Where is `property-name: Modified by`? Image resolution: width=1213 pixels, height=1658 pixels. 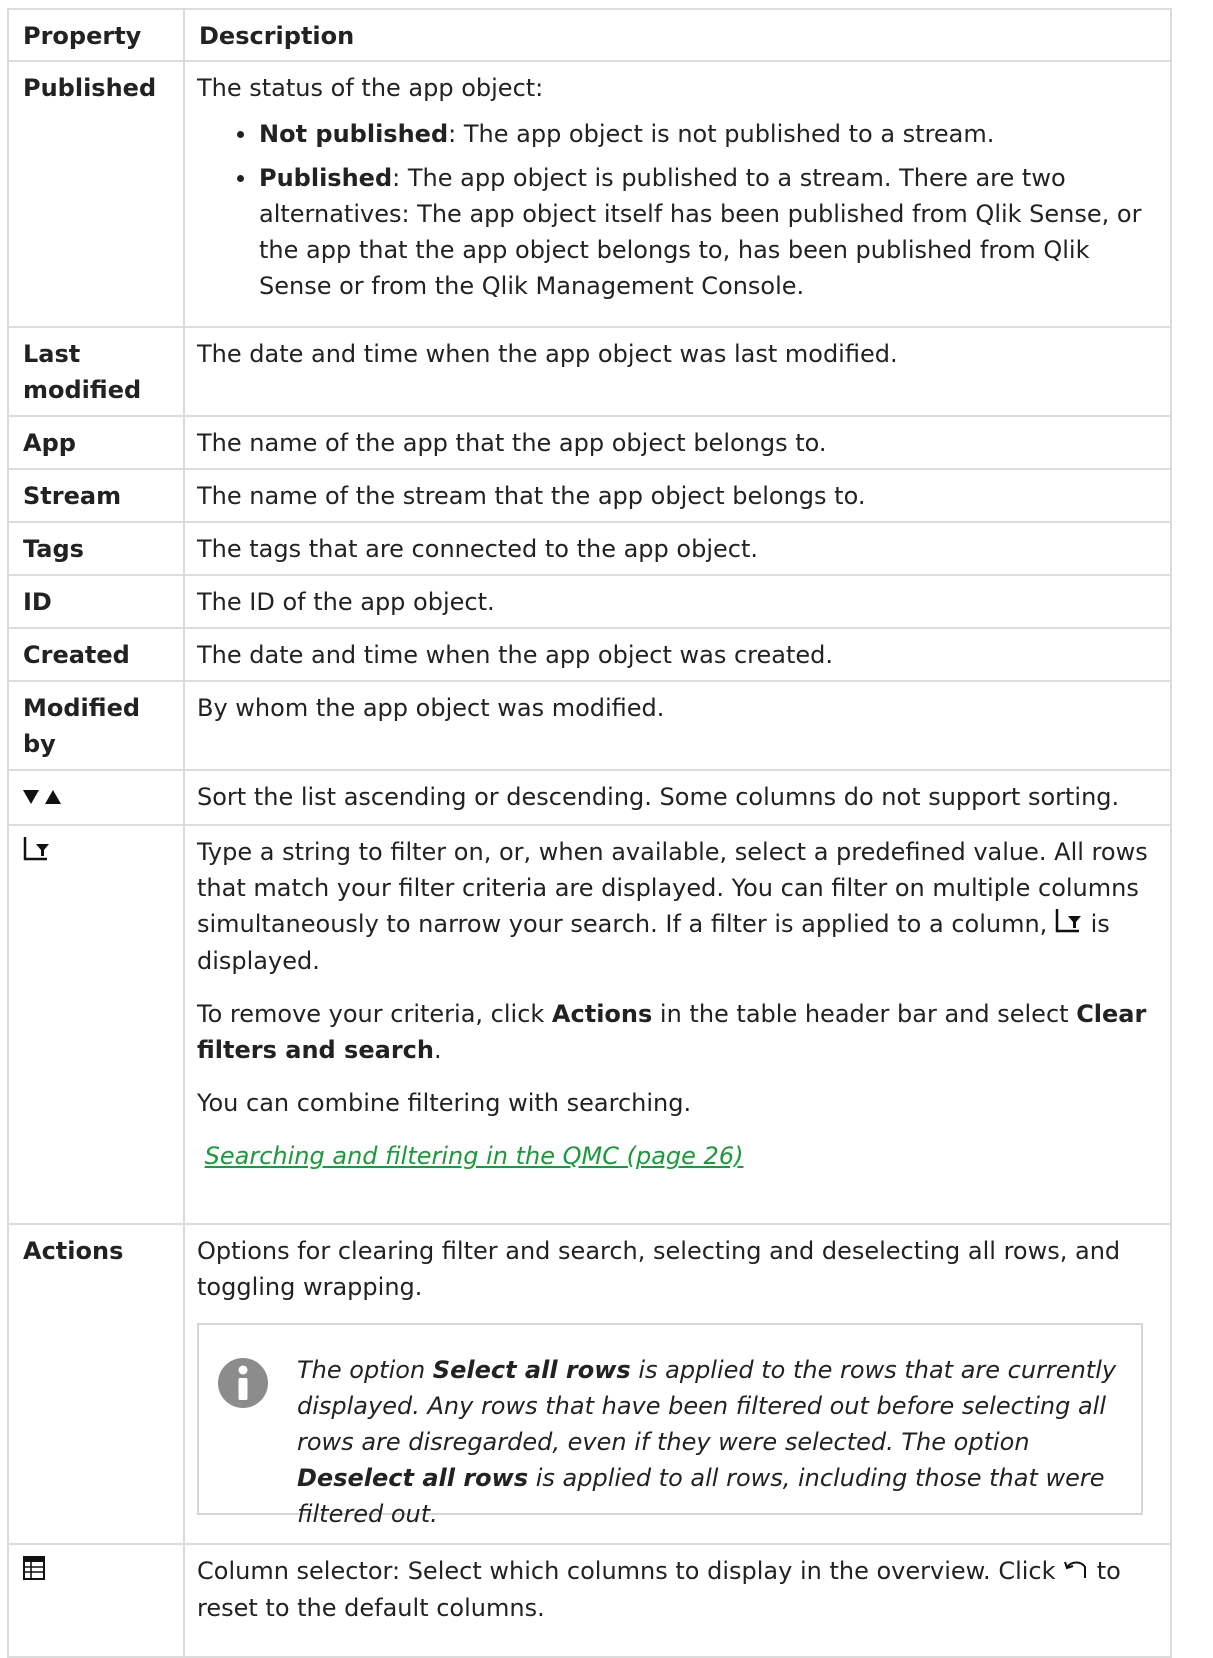 property-name: Modified by is located at coordinates (96, 725).